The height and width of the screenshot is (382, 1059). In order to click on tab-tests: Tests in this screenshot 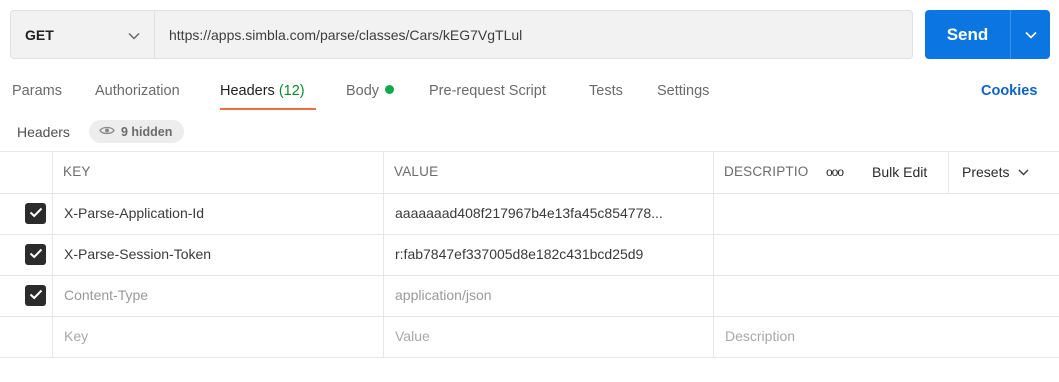, I will do `click(606, 91)`.